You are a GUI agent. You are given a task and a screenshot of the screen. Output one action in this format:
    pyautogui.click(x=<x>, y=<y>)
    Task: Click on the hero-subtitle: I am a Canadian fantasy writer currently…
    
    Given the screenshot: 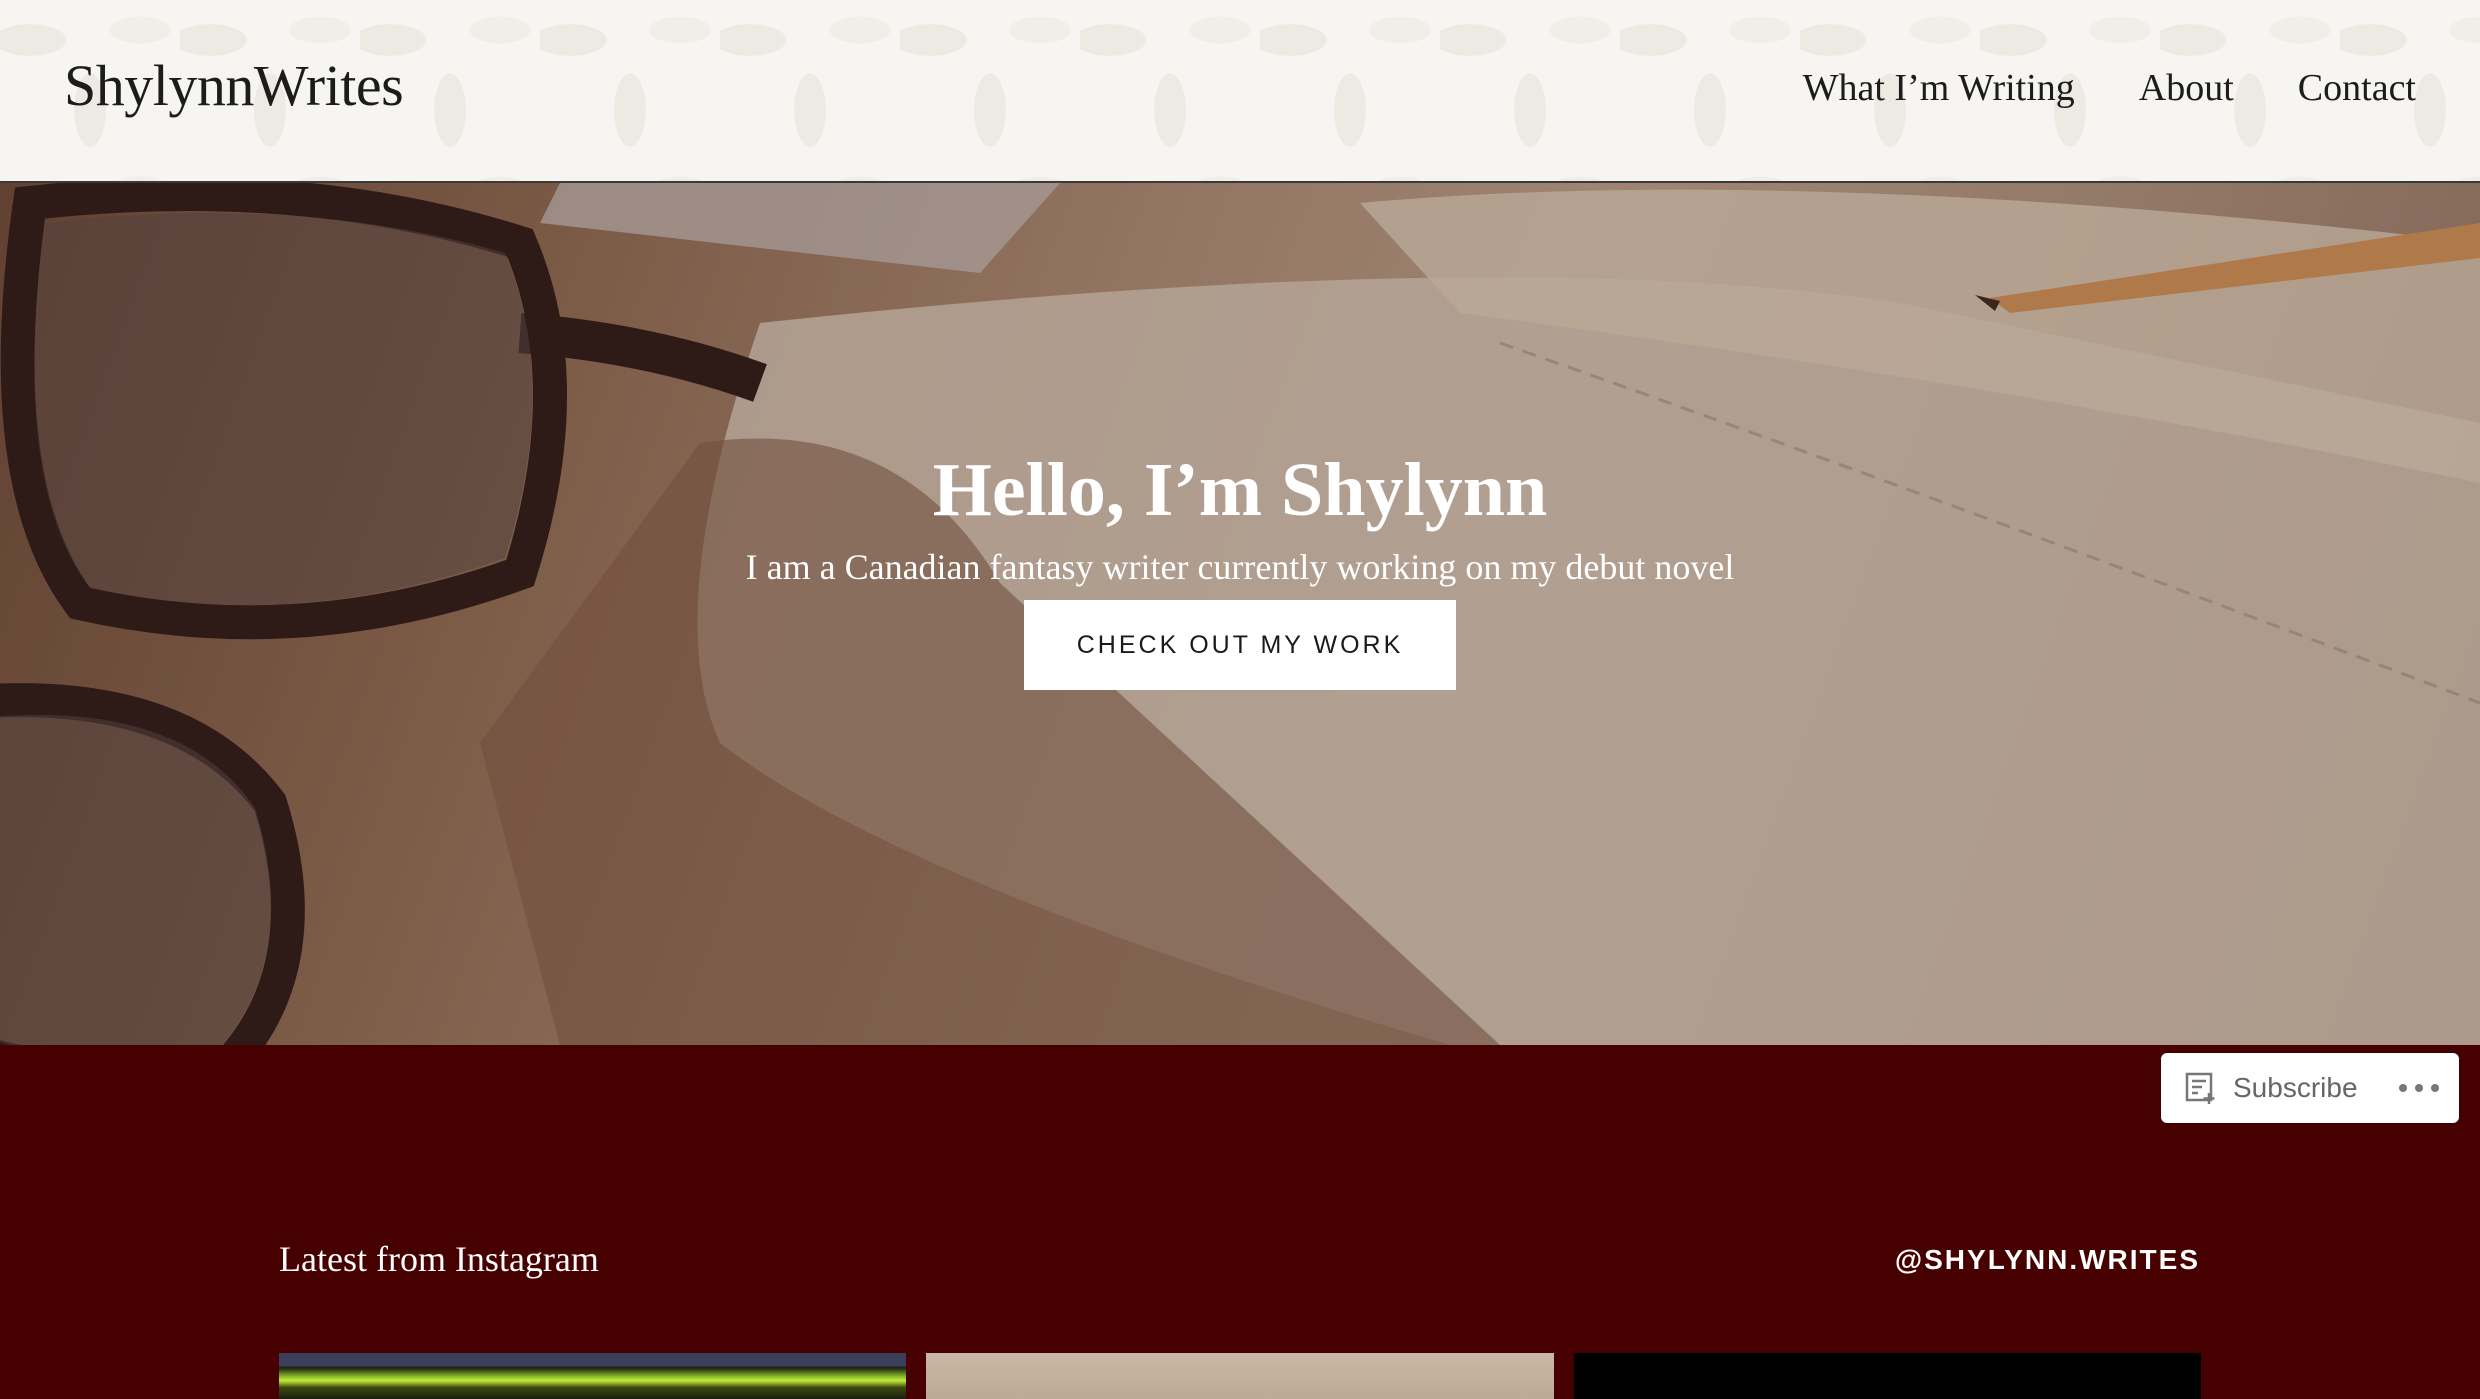 What is the action you would take?
    pyautogui.click(x=1240, y=567)
    